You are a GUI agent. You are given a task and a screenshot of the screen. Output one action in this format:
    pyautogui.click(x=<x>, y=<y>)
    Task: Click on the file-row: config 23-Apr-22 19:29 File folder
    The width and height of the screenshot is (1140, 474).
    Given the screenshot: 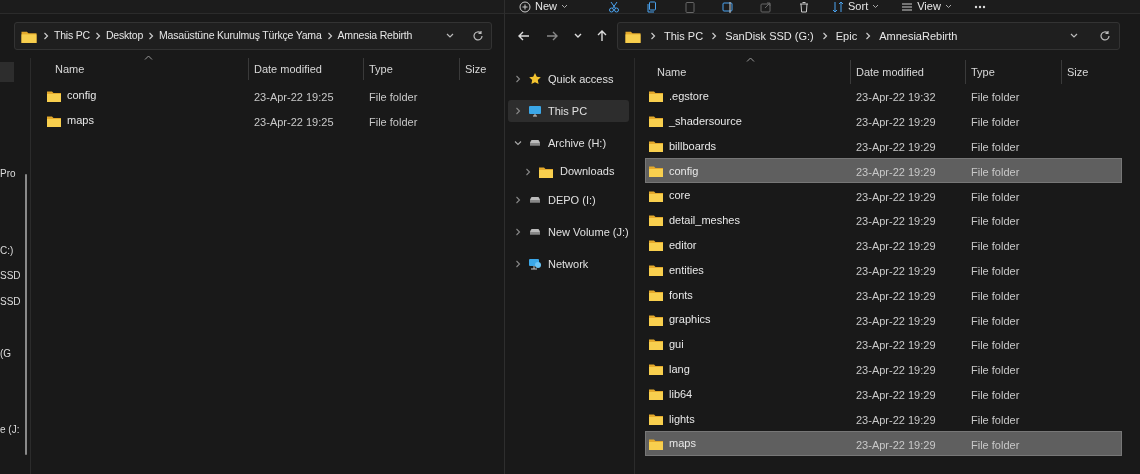 What is the action you would take?
    pyautogui.click(x=883, y=171)
    